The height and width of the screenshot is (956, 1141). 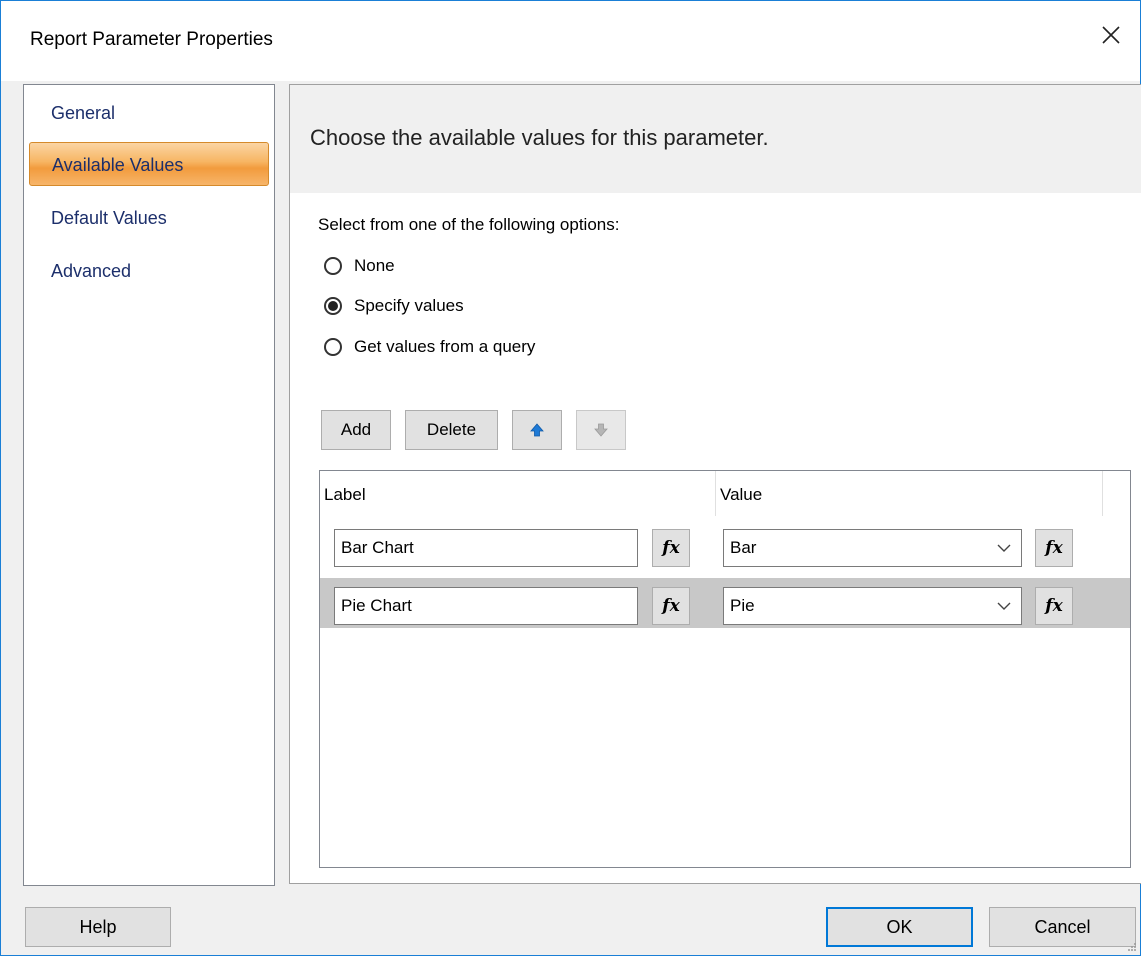 I want to click on table-row: Bar Chart fx Bar fx, so click(x=725, y=545).